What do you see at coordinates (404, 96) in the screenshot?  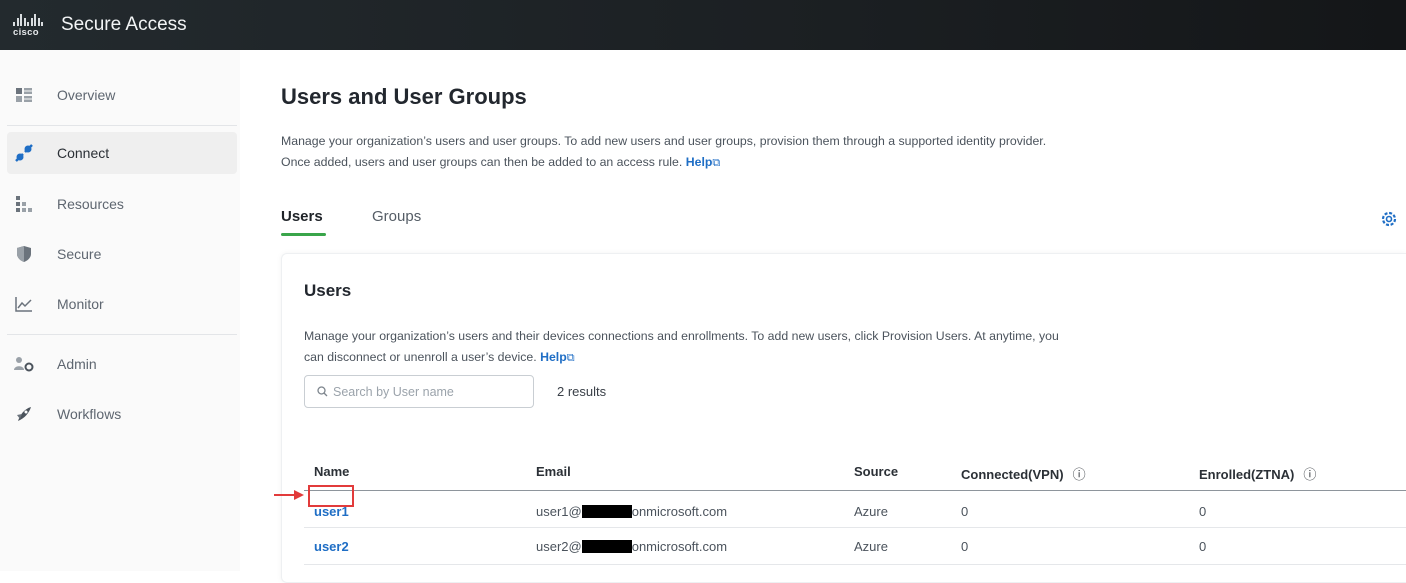 I see `page-title: Users and User Groups` at bounding box center [404, 96].